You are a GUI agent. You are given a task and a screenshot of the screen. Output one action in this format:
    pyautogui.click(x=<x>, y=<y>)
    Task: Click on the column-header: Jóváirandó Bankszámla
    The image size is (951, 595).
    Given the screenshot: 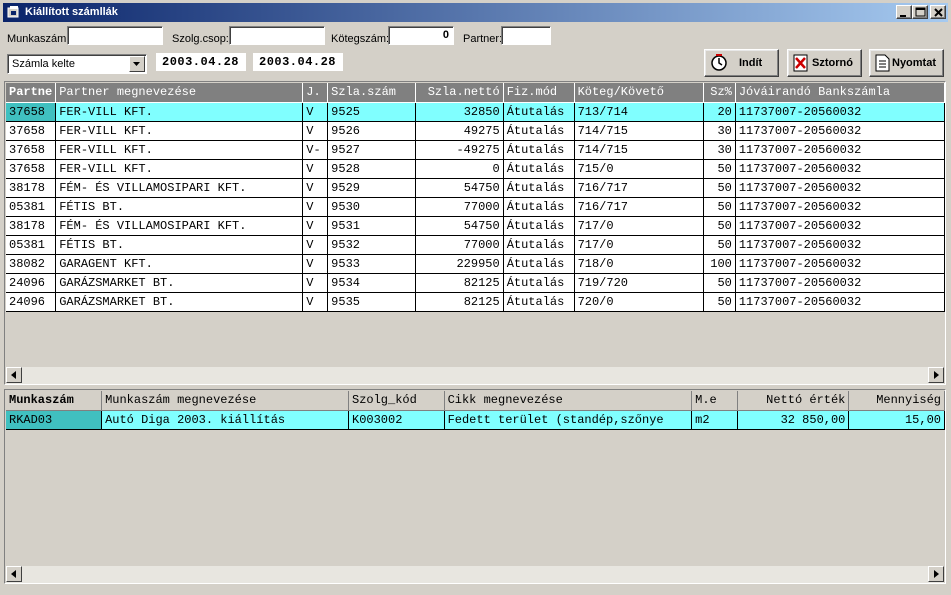 What is the action you would take?
    pyautogui.click(x=840, y=93)
    